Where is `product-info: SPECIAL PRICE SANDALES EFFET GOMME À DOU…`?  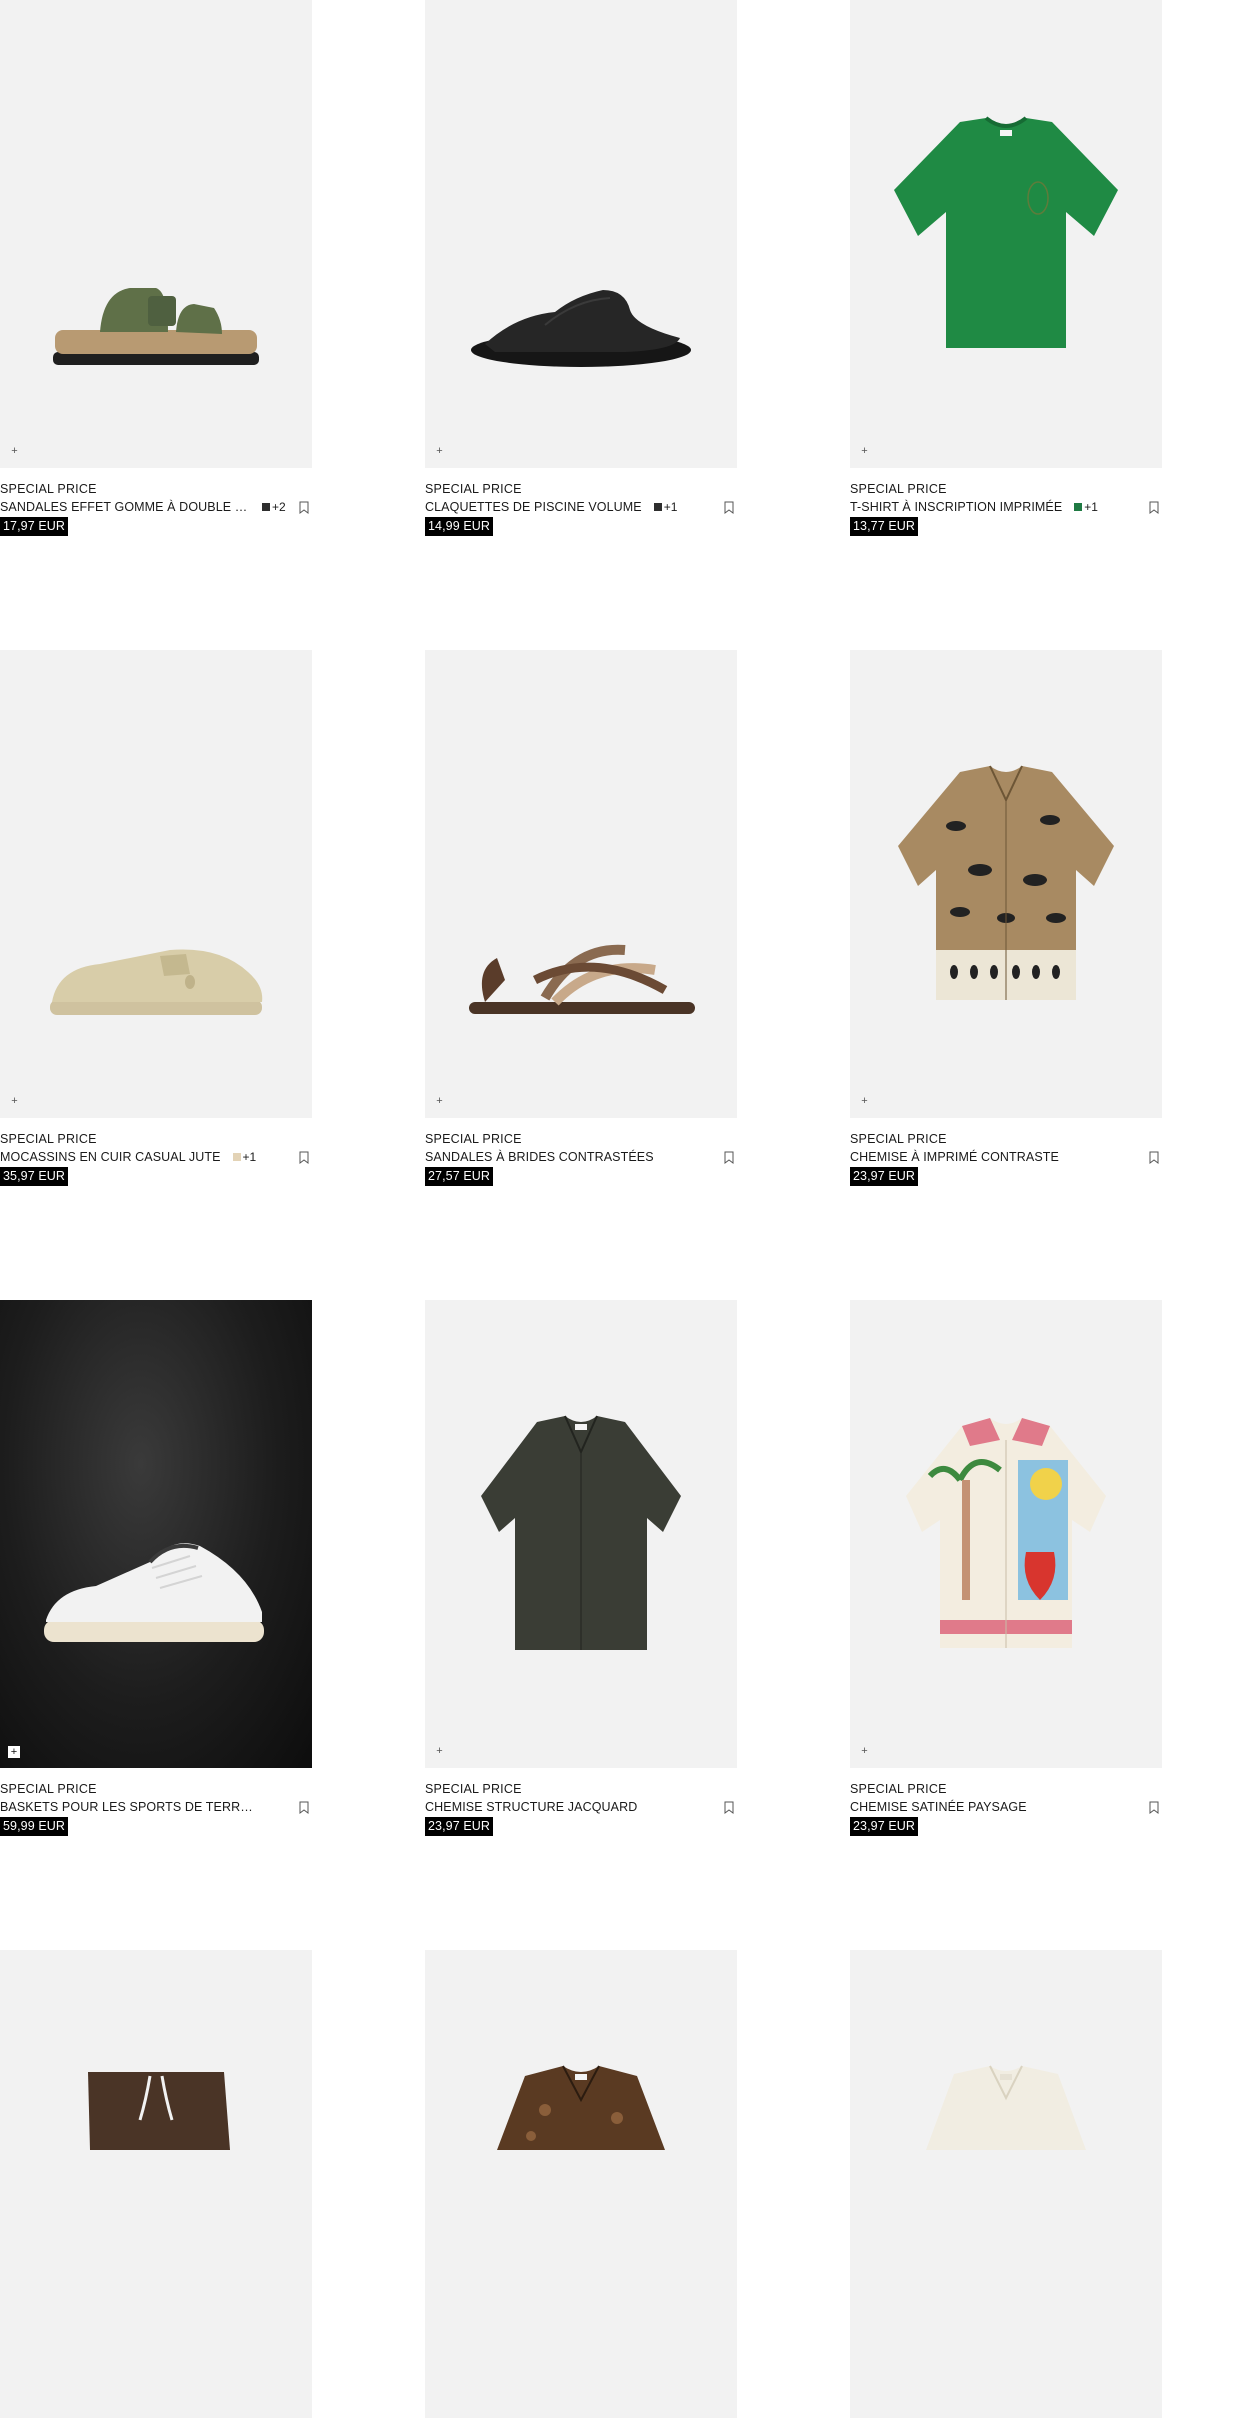
product-info: SPECIAL PRICE SANDALES EFFET GOMME À DOU… is located at coordinates (156, 508).